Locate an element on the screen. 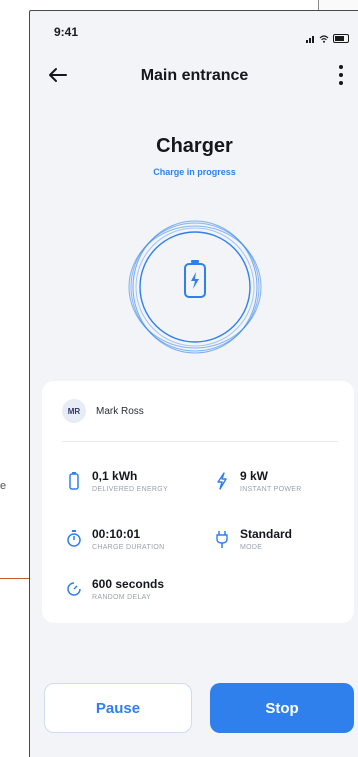 The width and height of the screenshot is (358, 757). annotation-letter: e is located at coordinates (3, 486).